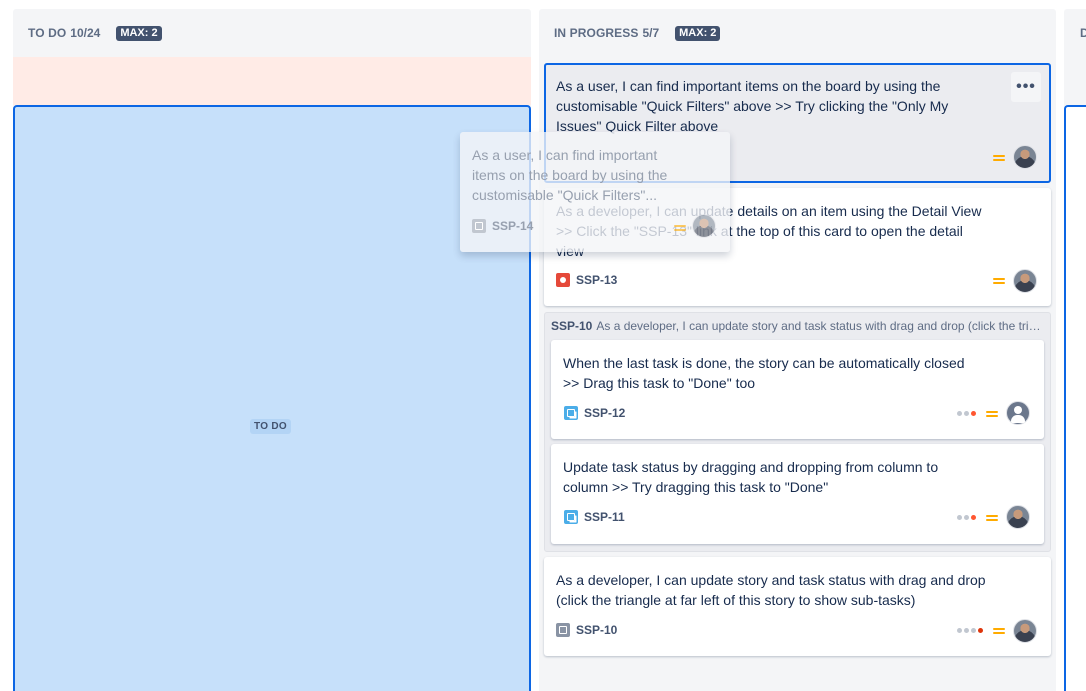 This screenshot has height=691, width=1086. I want to click on column-header-done: D, so click(1083, 33).